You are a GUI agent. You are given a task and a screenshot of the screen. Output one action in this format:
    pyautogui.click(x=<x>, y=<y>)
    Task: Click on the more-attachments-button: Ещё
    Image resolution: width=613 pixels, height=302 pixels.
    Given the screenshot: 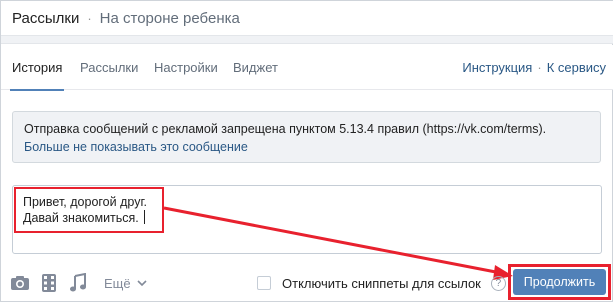 What is the action you would take?
    pyautogui.click(x=125, y=283)
    